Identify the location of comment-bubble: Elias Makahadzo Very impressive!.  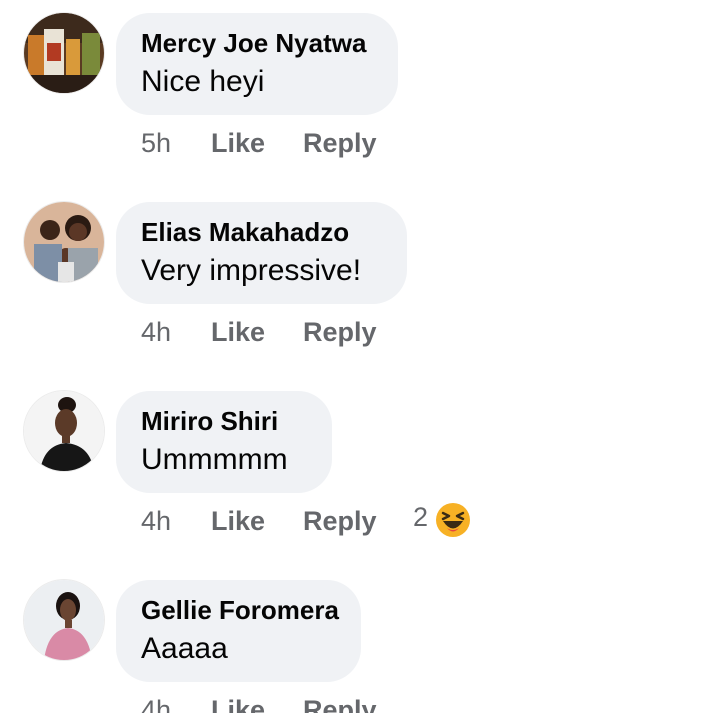
(261, 253).